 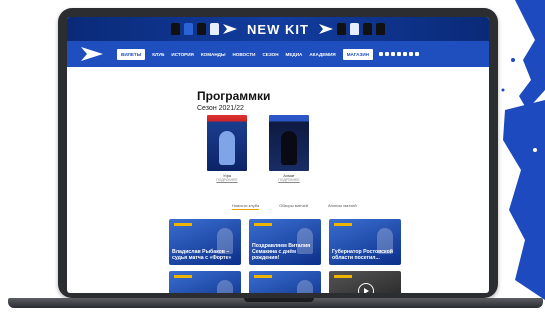 I want to click on club-logo-icon, so click(x=92, y=54).